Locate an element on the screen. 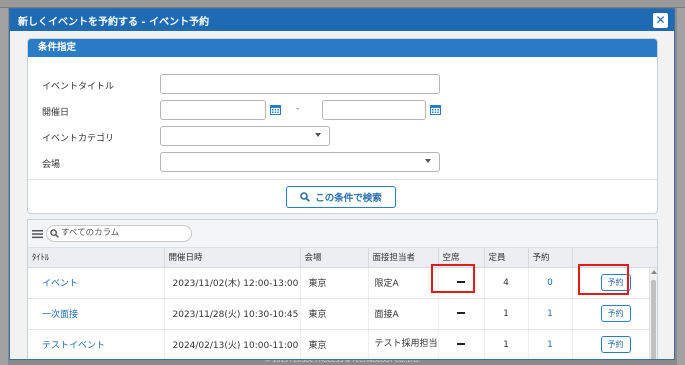  close-icon: ✕ is located at coordinates (660, 20).